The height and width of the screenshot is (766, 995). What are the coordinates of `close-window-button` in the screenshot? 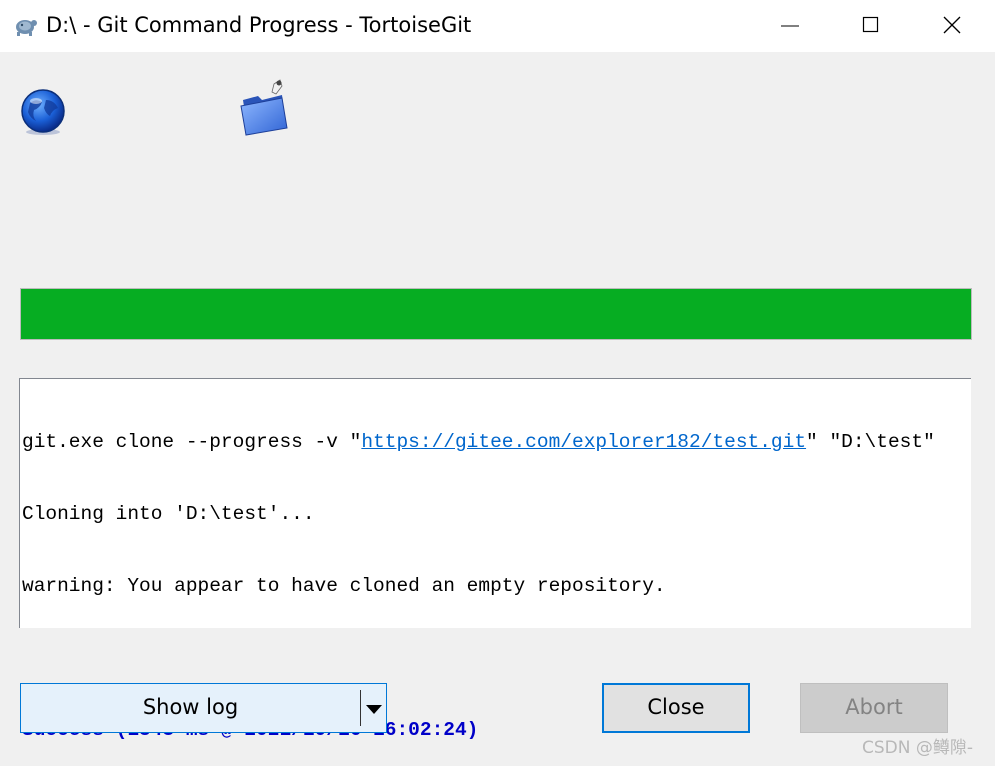 It's located at (953, 26).